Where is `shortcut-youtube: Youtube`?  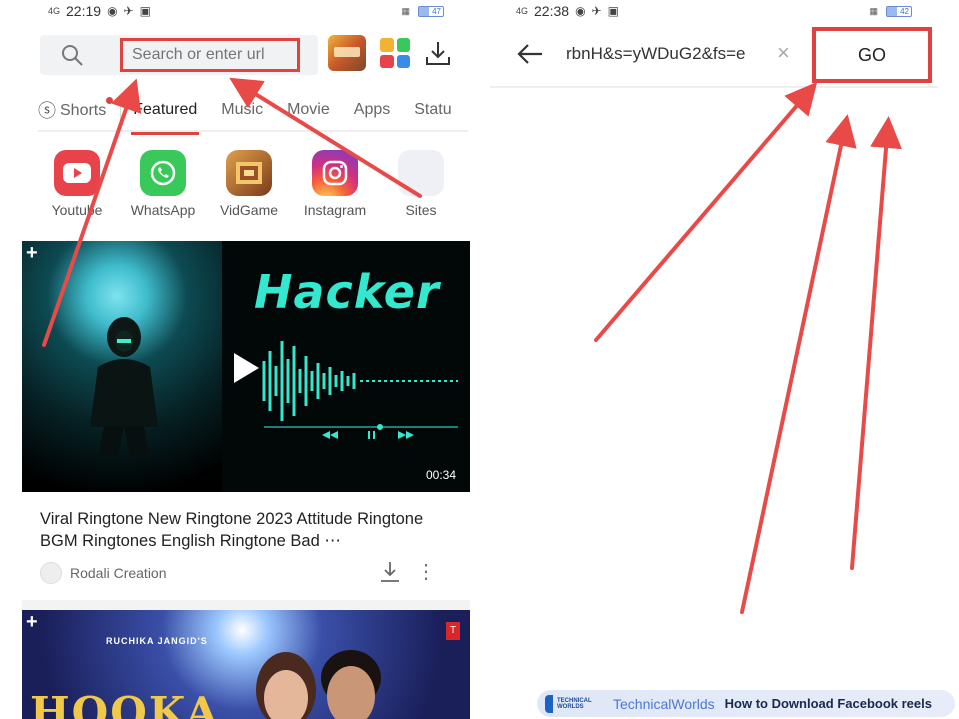
shortcut-youtube: Youtube is located at coordinates (77, 184).